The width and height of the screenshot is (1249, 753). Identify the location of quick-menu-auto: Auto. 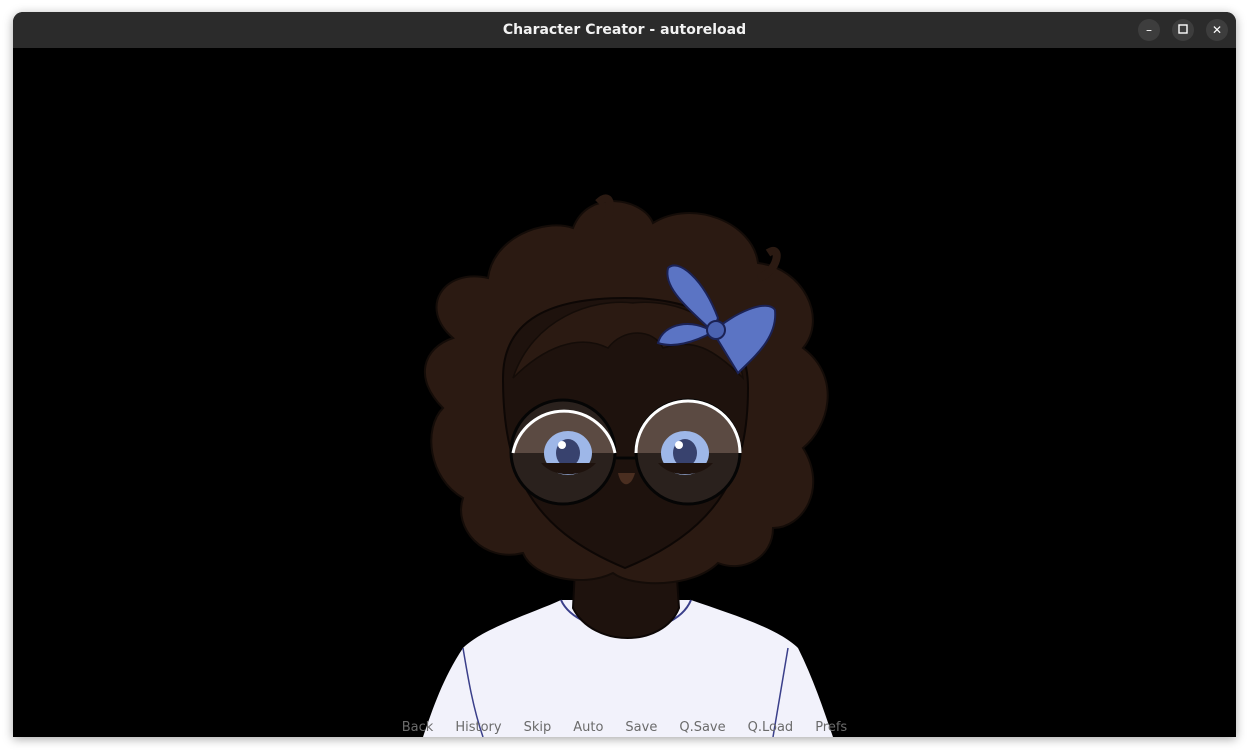
(588, 728).